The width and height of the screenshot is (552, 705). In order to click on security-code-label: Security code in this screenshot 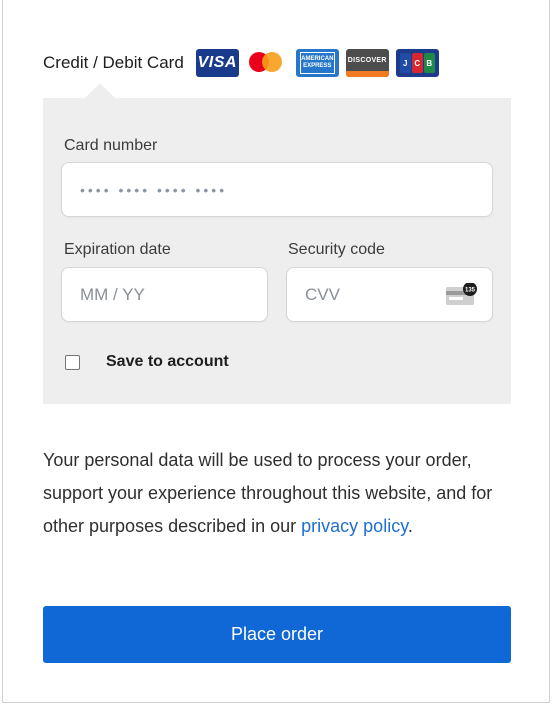, I will do `click(336, 249)`.